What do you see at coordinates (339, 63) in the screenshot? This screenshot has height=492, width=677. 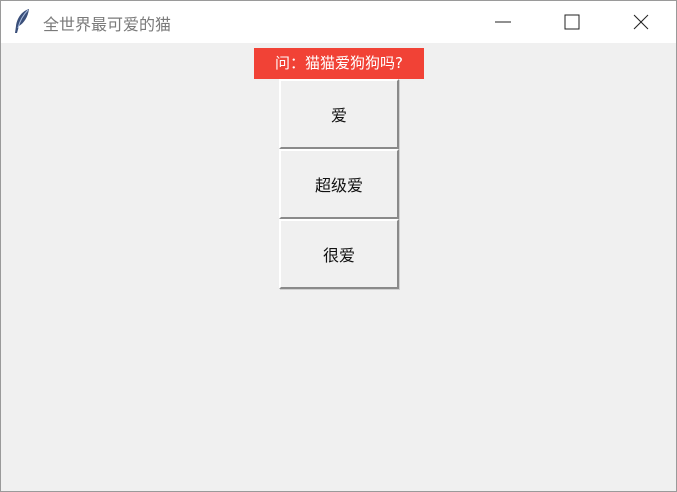 I see `question-label: 问：猫猫爱狗狗吗?` at bounding box center [339, 63].